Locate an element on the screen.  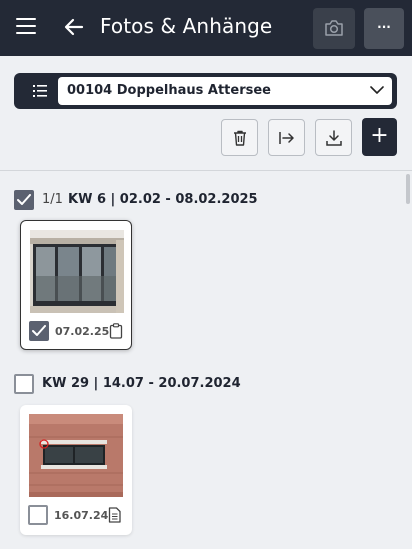
trash-icon is located at coordinates (240, 138).